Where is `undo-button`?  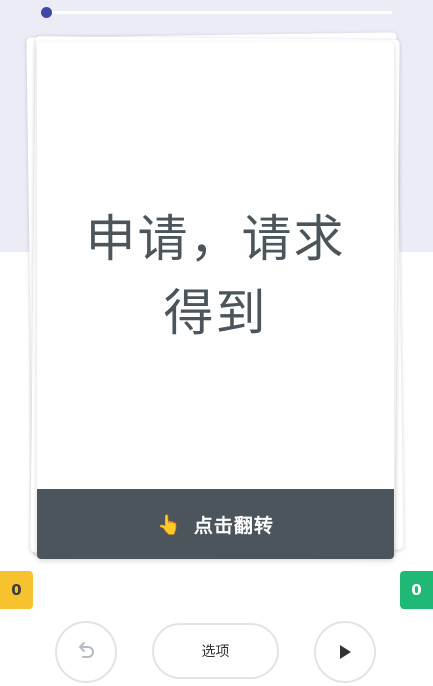
undo-button is located at coordinates (86, 652).